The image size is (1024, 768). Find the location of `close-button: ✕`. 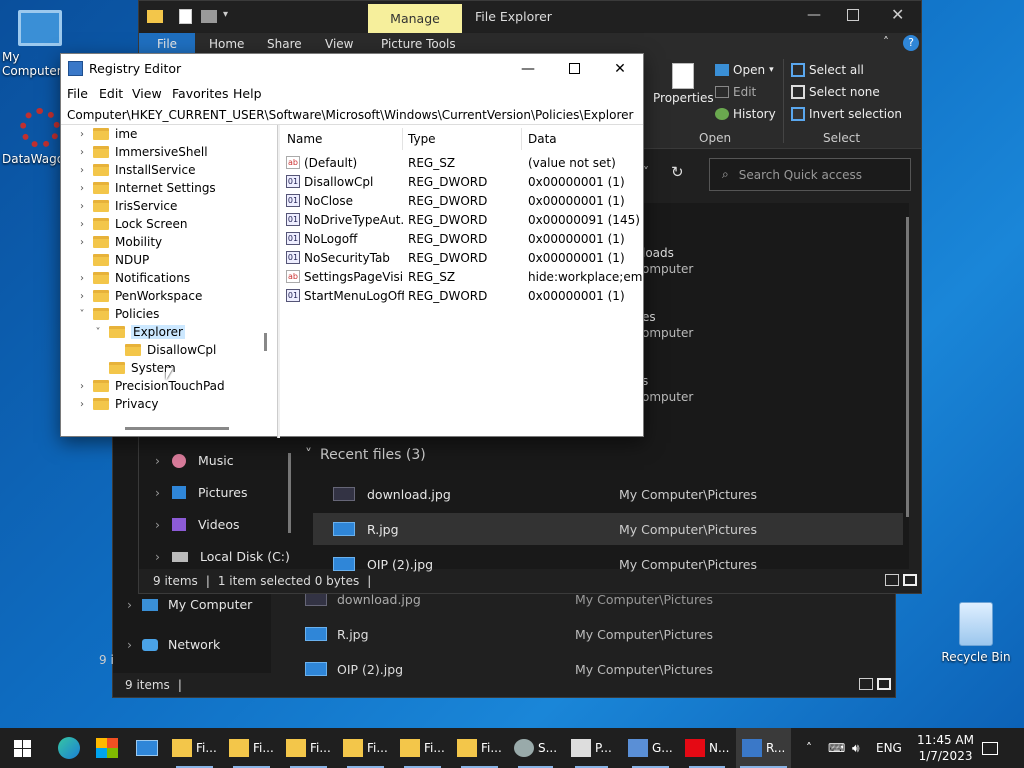

close-button: ✕ is located at coordinates (620, 68).